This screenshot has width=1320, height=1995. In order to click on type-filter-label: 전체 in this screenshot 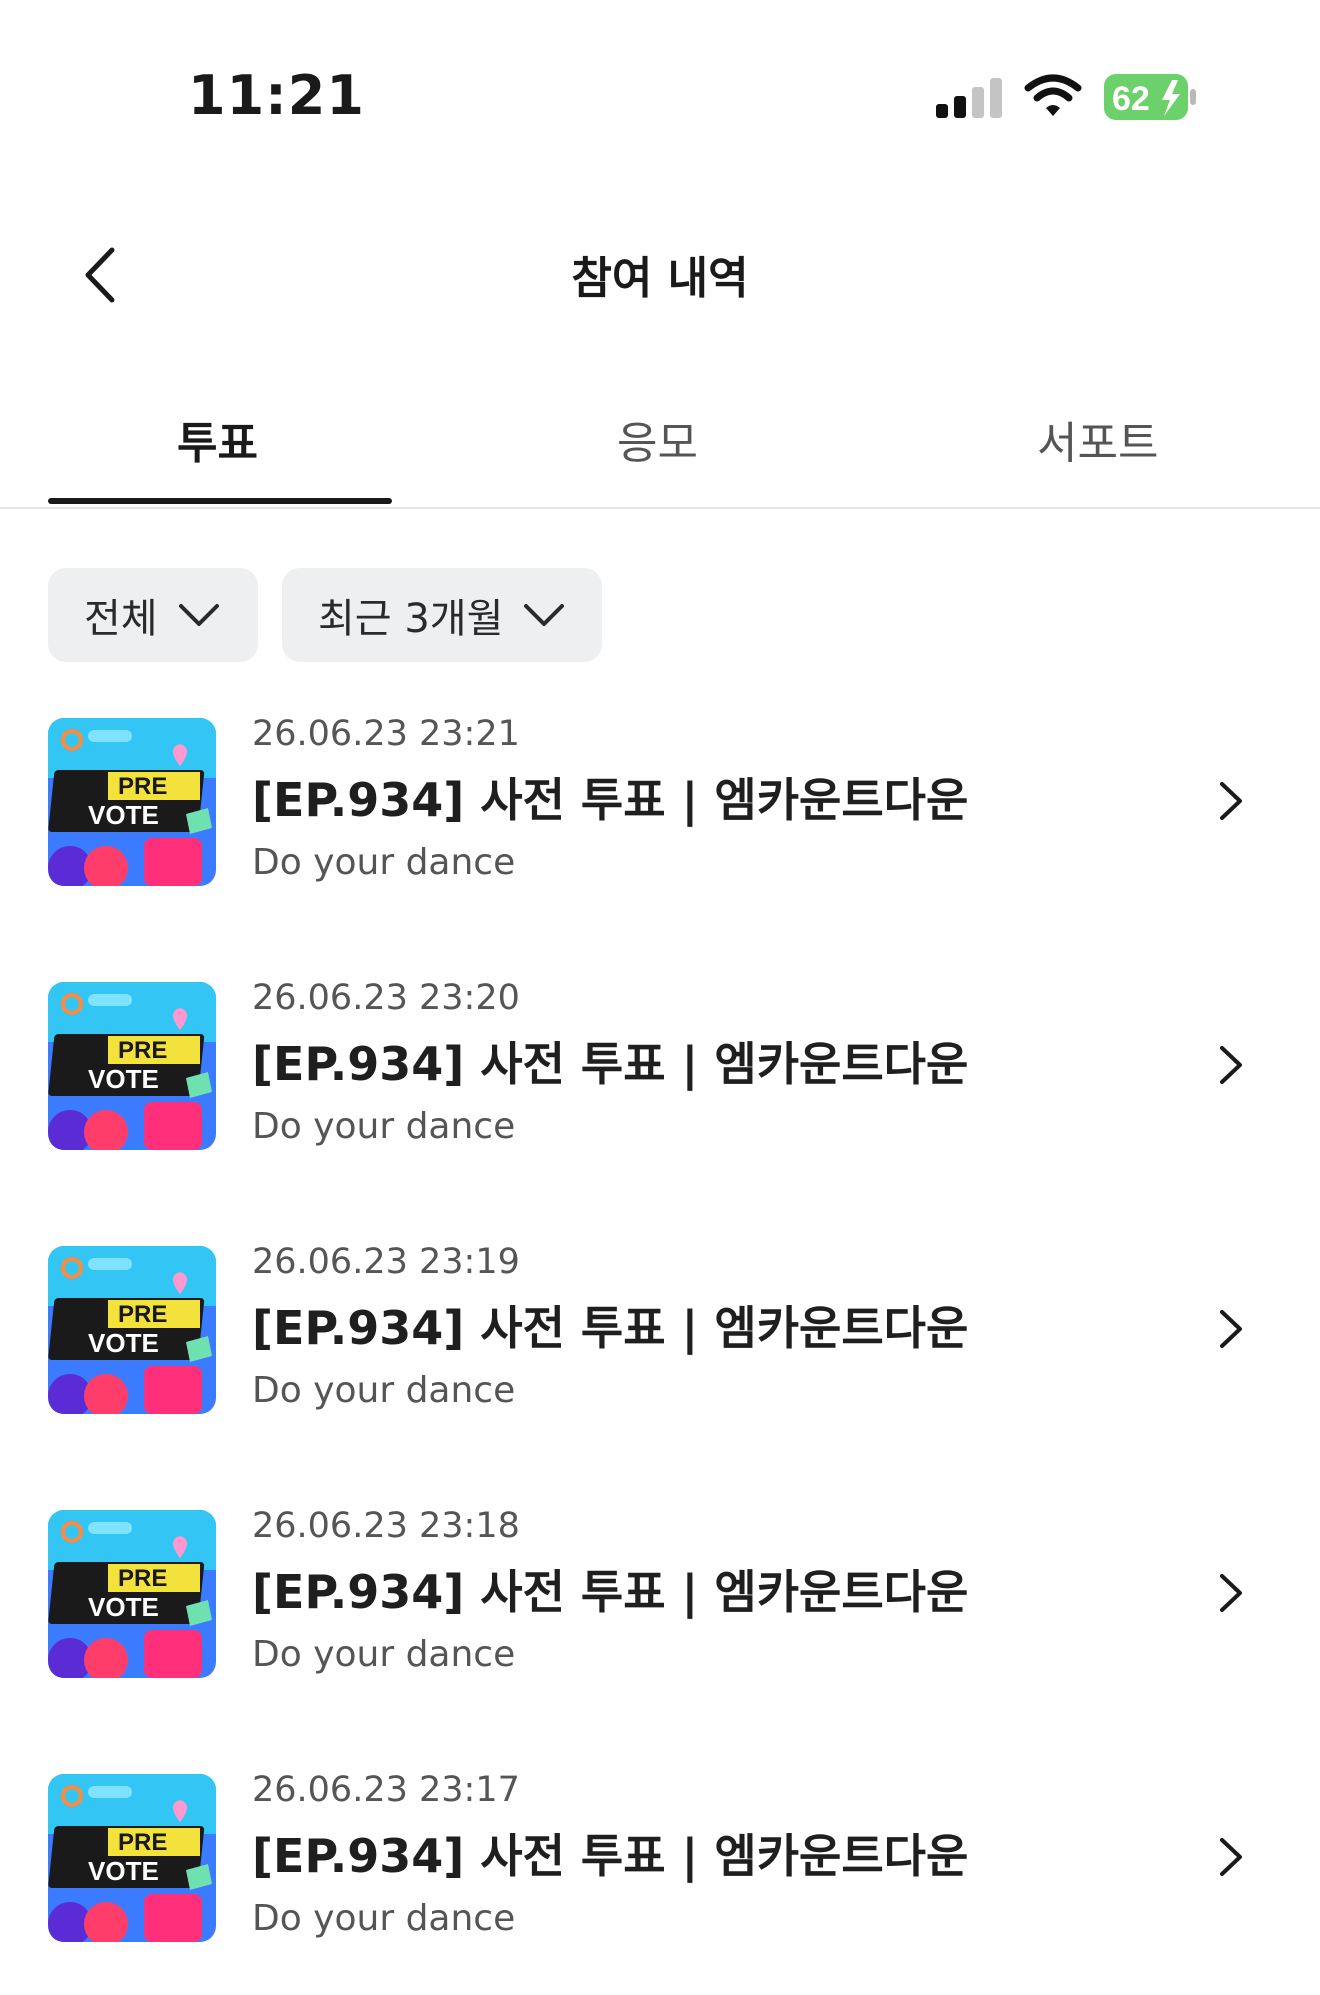, I will do `click(121, 619)`.